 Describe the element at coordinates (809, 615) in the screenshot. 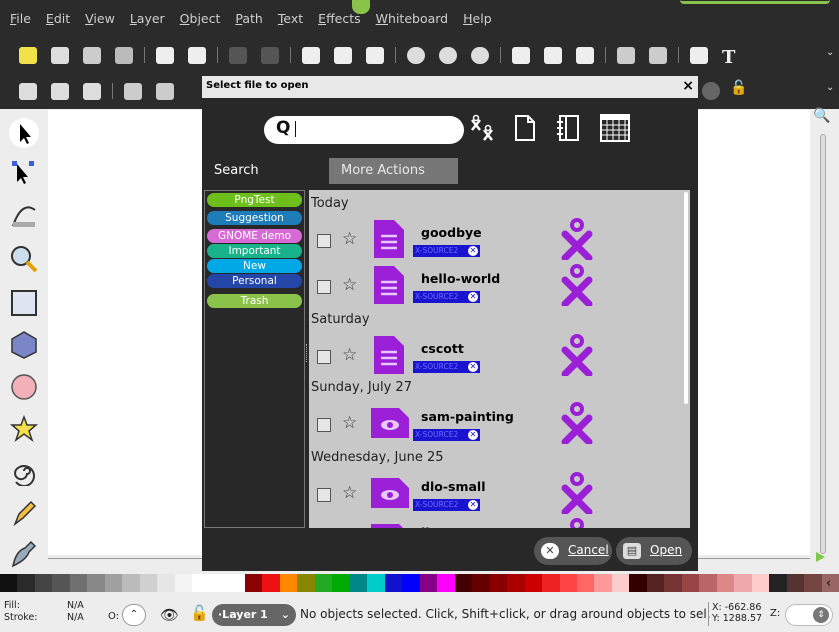

I see `zoom-field: ⇕` at that location.